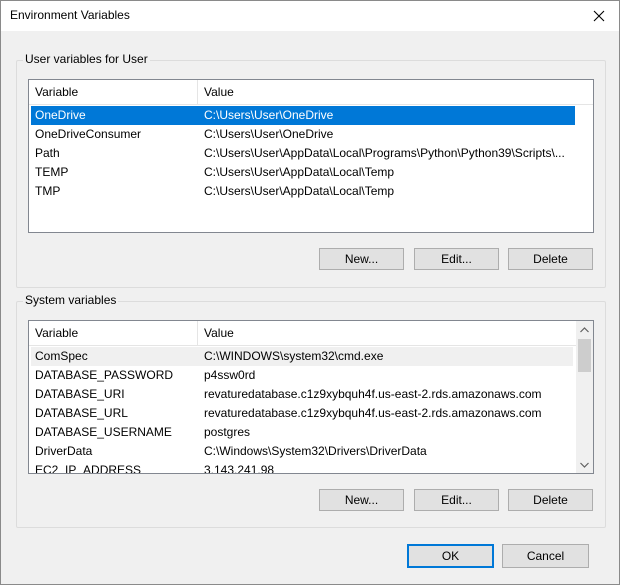  I want to click on variable-name: TMP, so click(48, 191).